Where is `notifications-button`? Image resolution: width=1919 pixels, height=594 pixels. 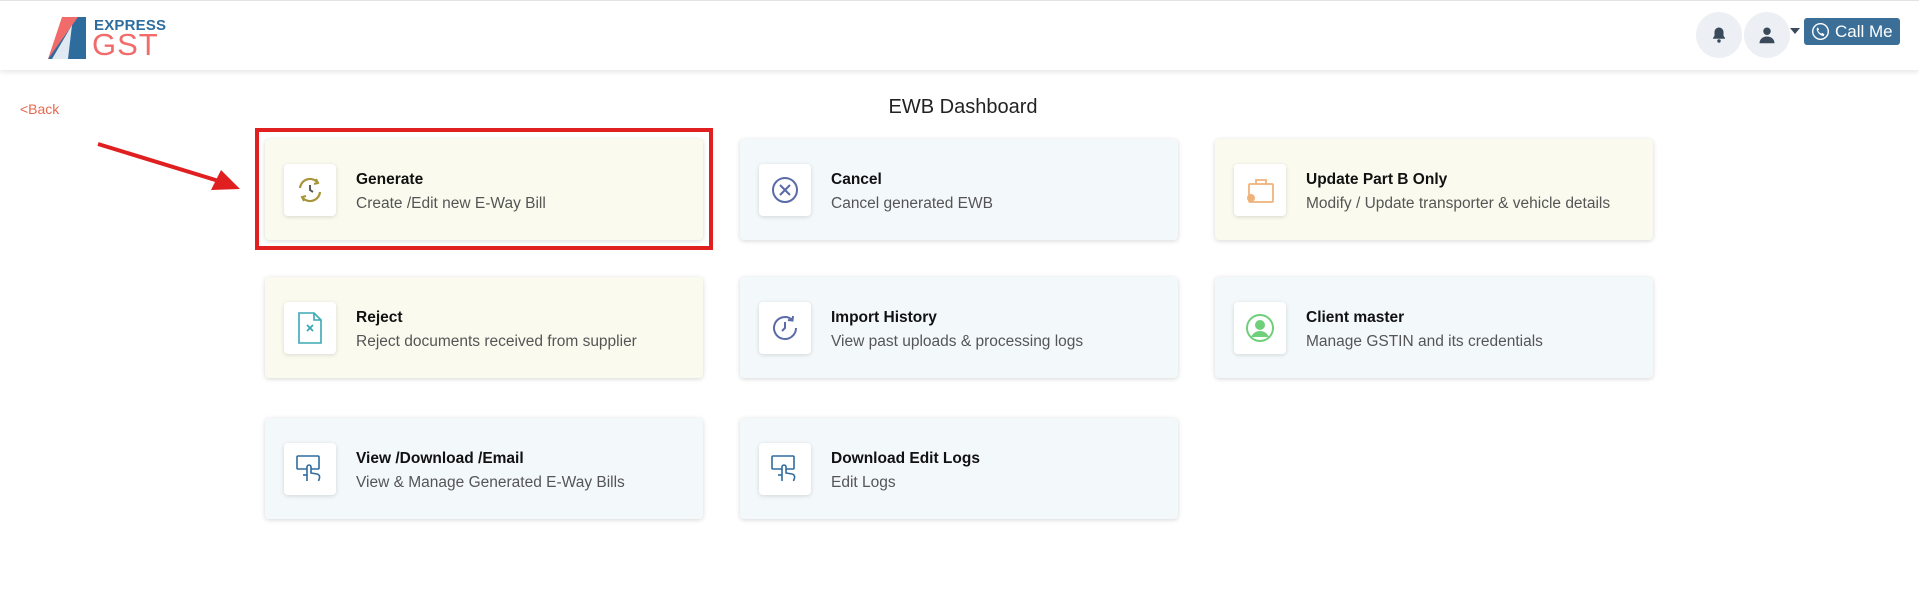 notifications-button is located at coordinates (1719, 35).